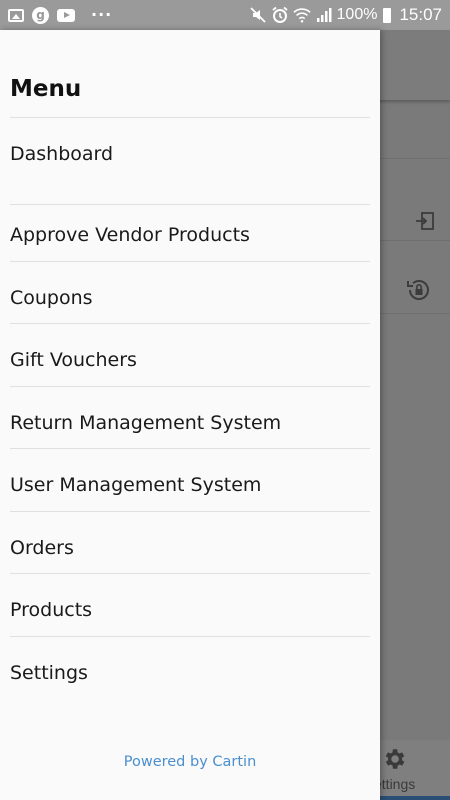  I want to click on status-bar-left: g ···, so click(60, 15).